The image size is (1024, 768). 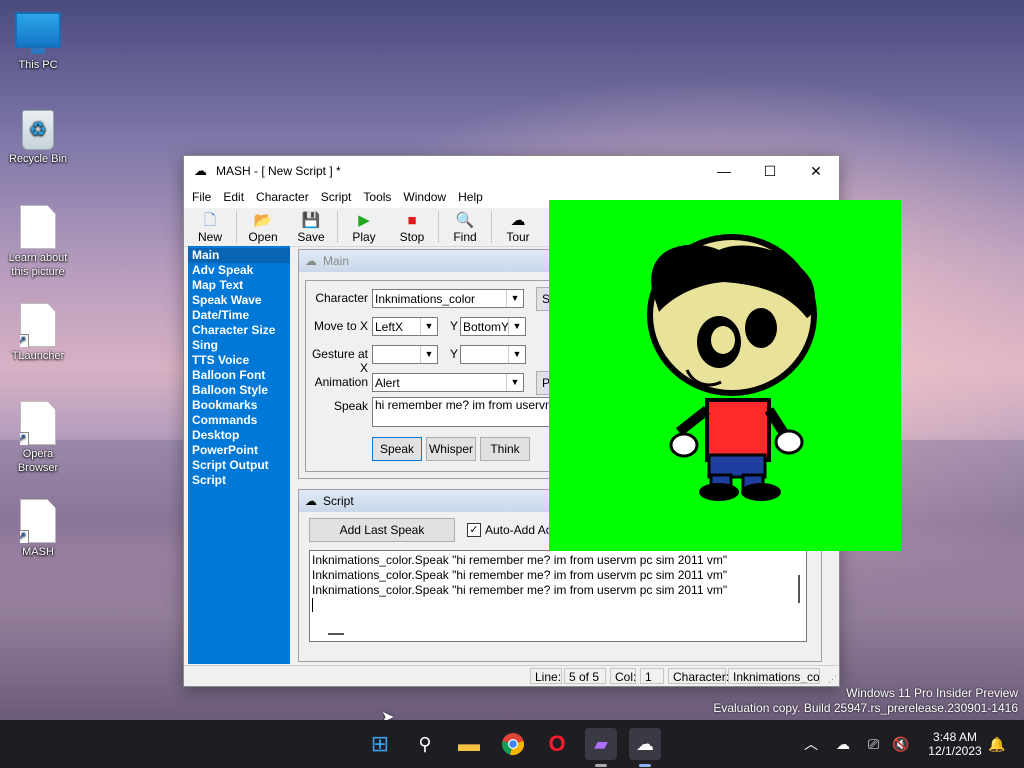 I want to click on running-indicator, so click(x=601, y=765).